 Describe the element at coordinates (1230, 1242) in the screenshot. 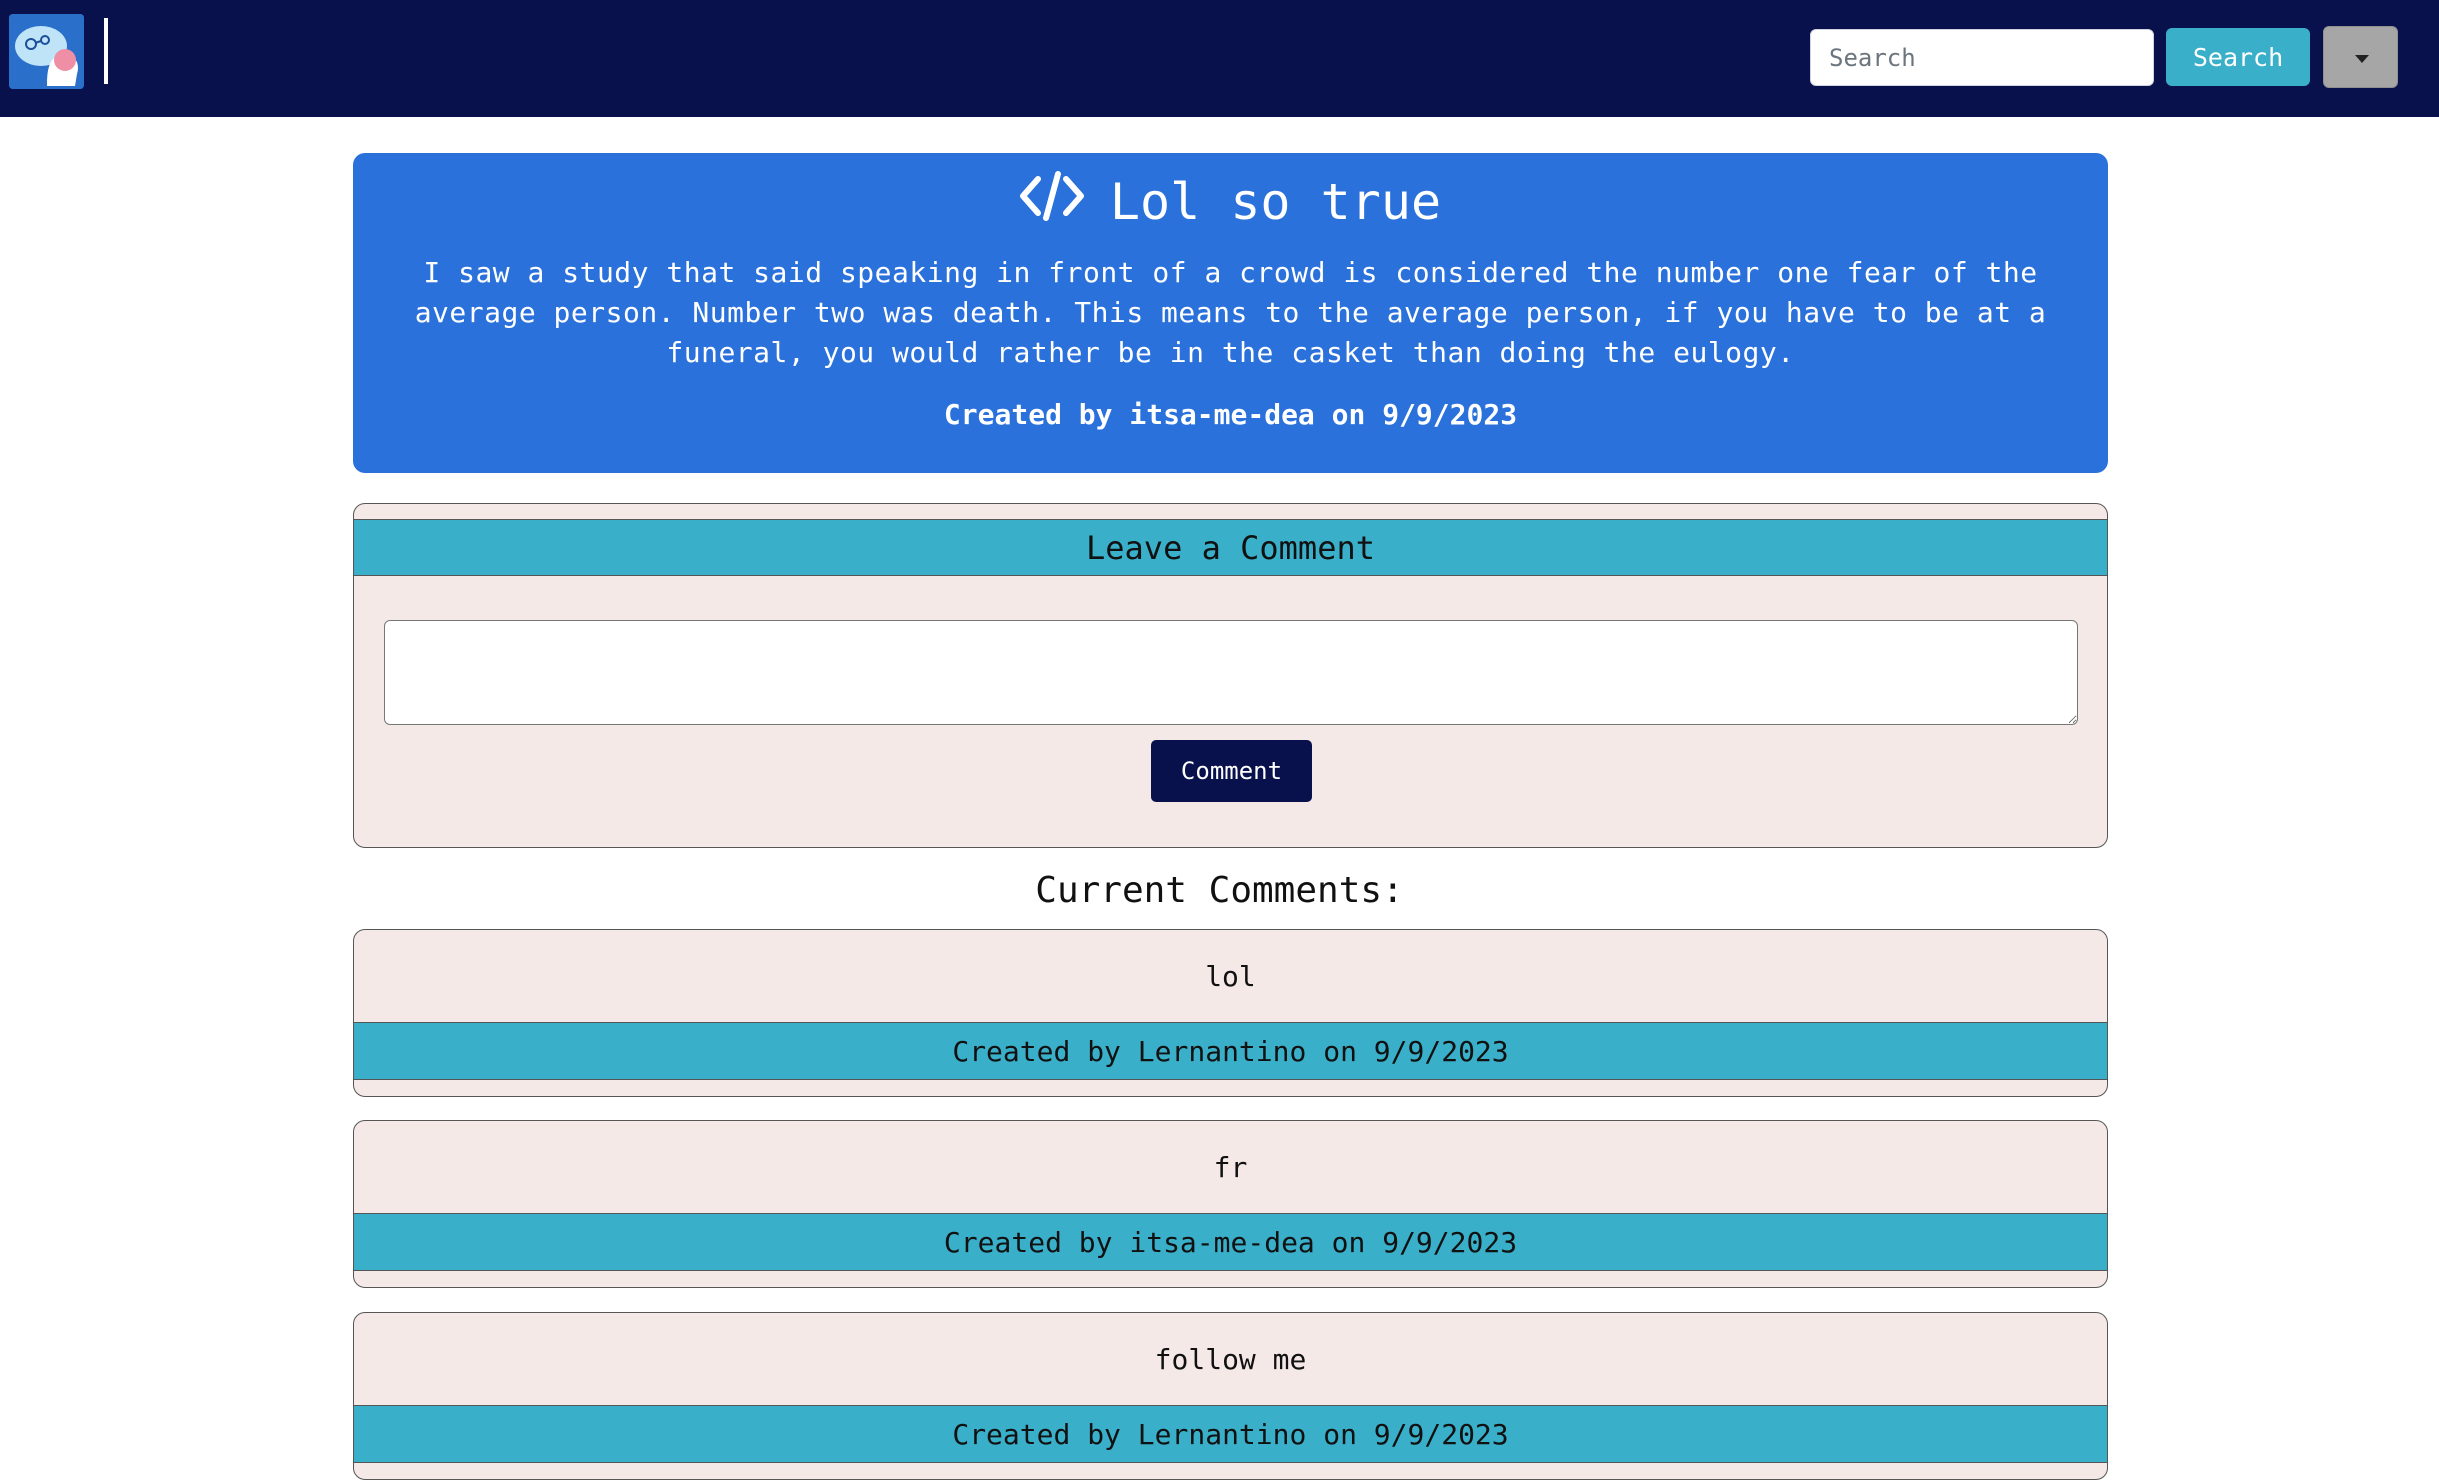

I see `comment-meta: Created by itsa-me-dea on 9/9/2023` at that location.